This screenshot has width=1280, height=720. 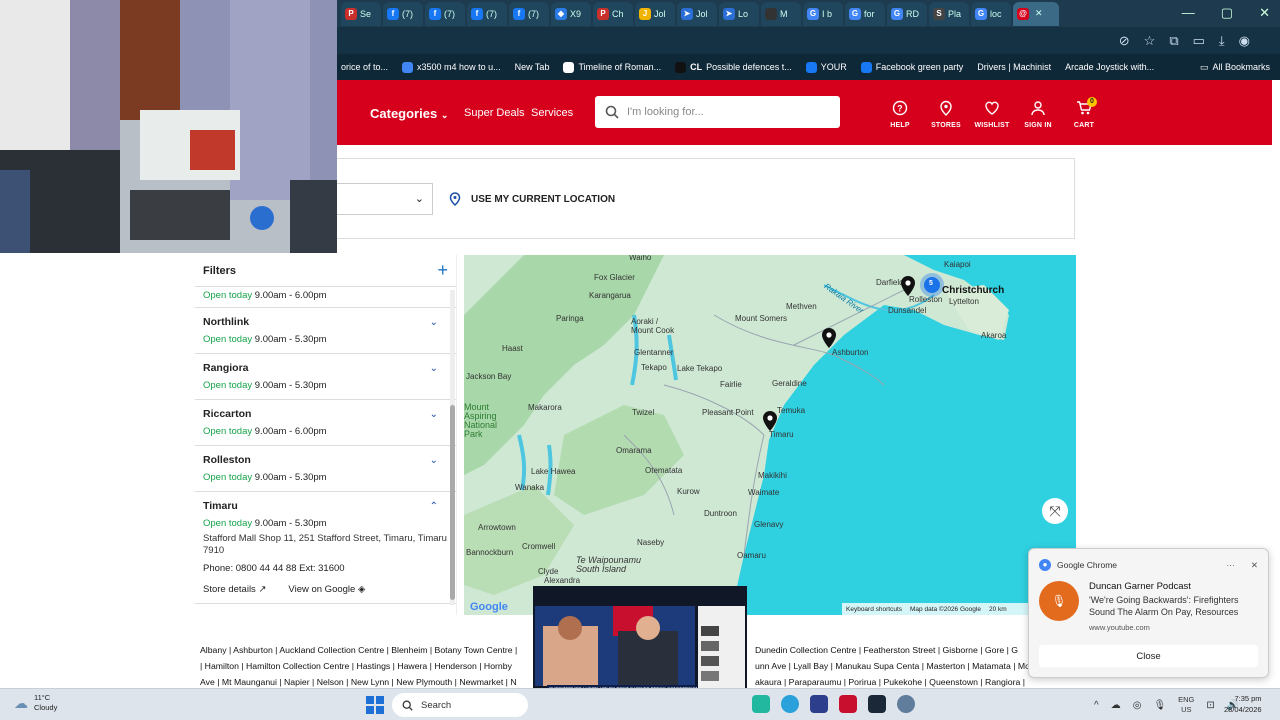 What do you see at coordinates (613, 13) in the screenshot?
I see `browser-tab: P Ch` at bounding box center [613, 13].